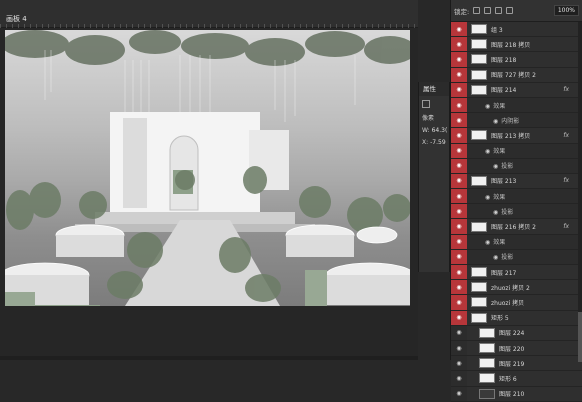 The image size is (582, 402). What do you see at coordinates (500, 317) in the screenshot?
I see `layer-name: 矩形 5` at bounding box center [500, 317].